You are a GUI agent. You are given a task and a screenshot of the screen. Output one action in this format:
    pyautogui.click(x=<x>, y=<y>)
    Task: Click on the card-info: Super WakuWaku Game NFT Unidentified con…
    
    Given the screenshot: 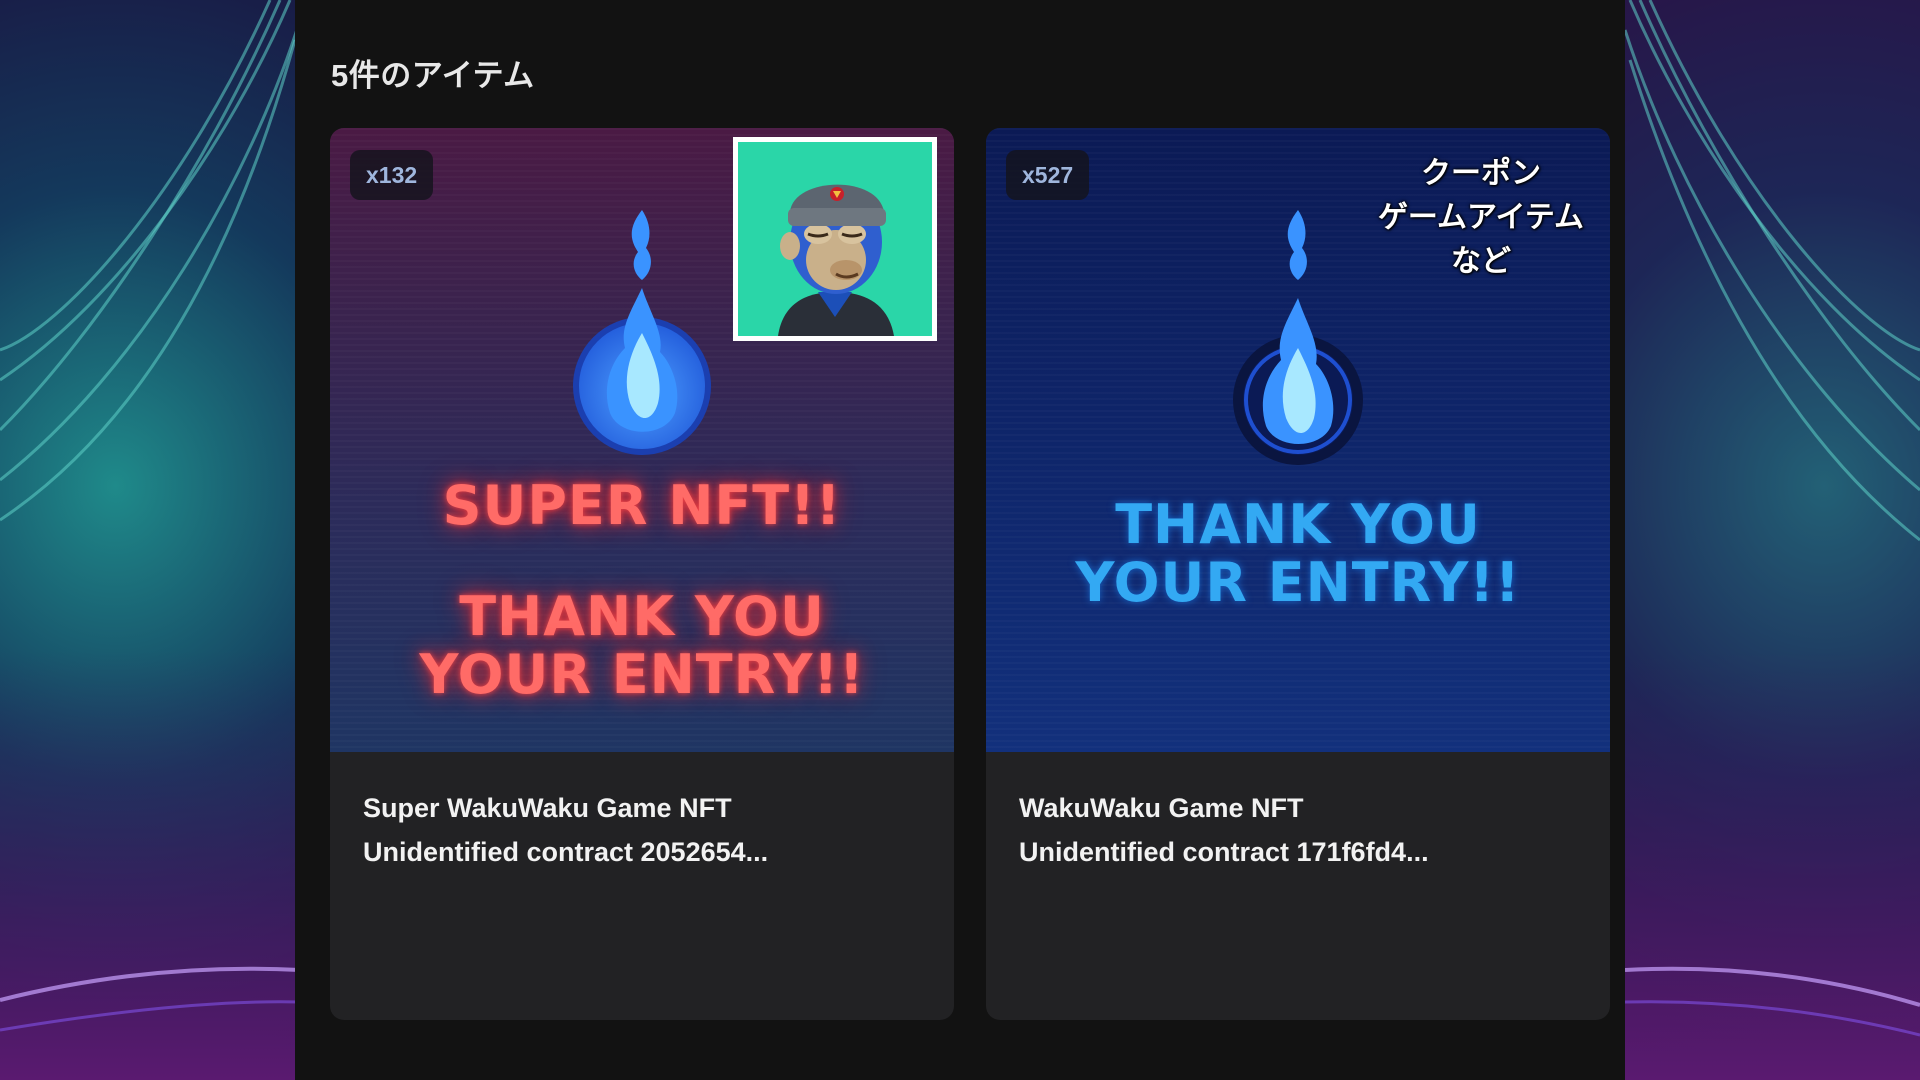 What is the action you would take?
    pyautogui.click(x=643, y=830)
    